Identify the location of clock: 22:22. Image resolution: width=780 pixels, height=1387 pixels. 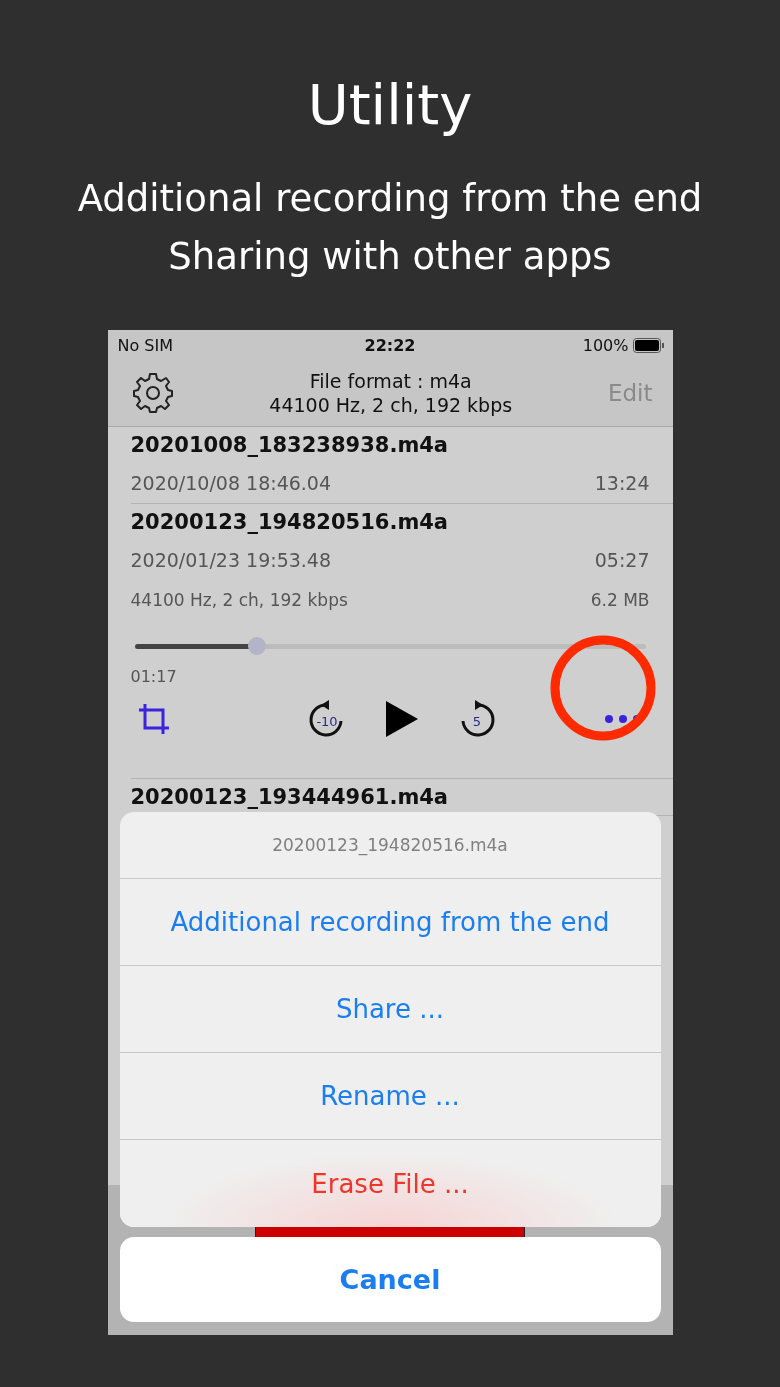
(390, 345).